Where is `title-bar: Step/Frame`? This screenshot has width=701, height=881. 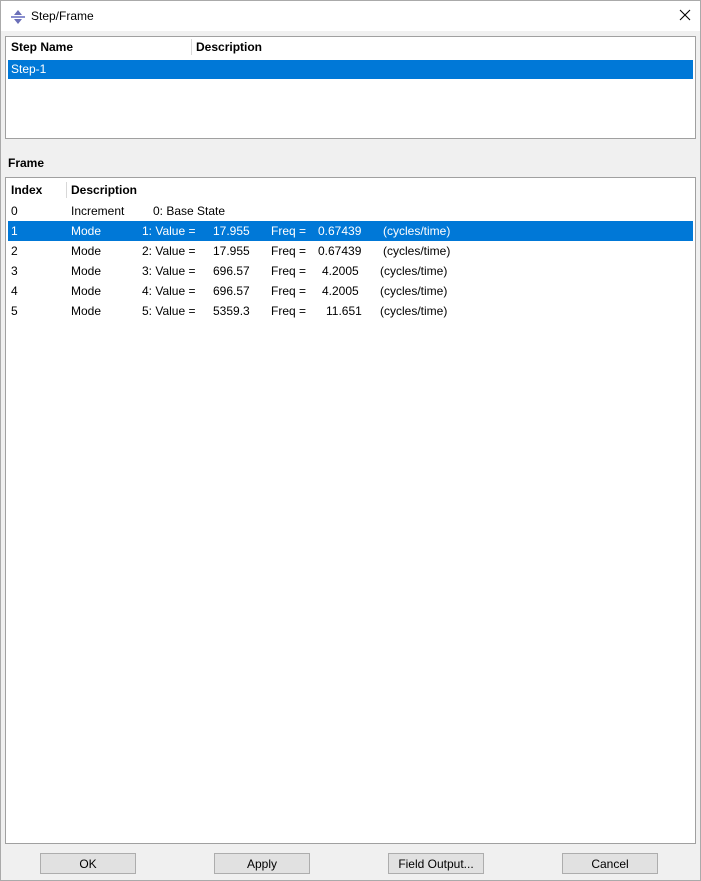 title-bar: Step/Frame is located at coordinates (350, 16).